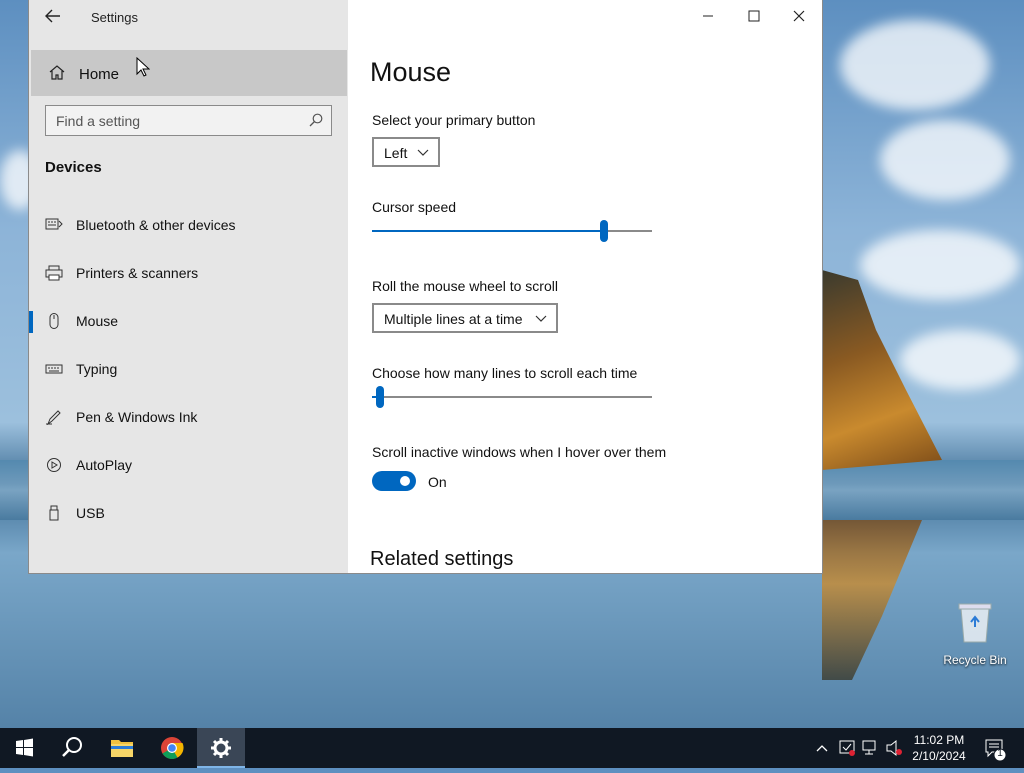 Image resolution: width=1024 pixels, height=773 pixels. I want to click on wheel-scroll-dropdown: Multiple lines at a time, so click(465, 318).